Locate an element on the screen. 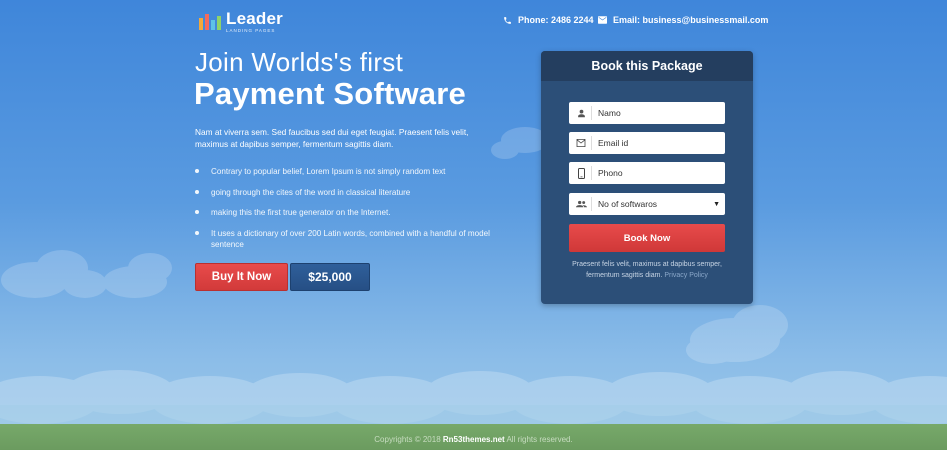 This screenshot has width=947, height=450. phone-field: Phono is located at coordinates (647, 173).